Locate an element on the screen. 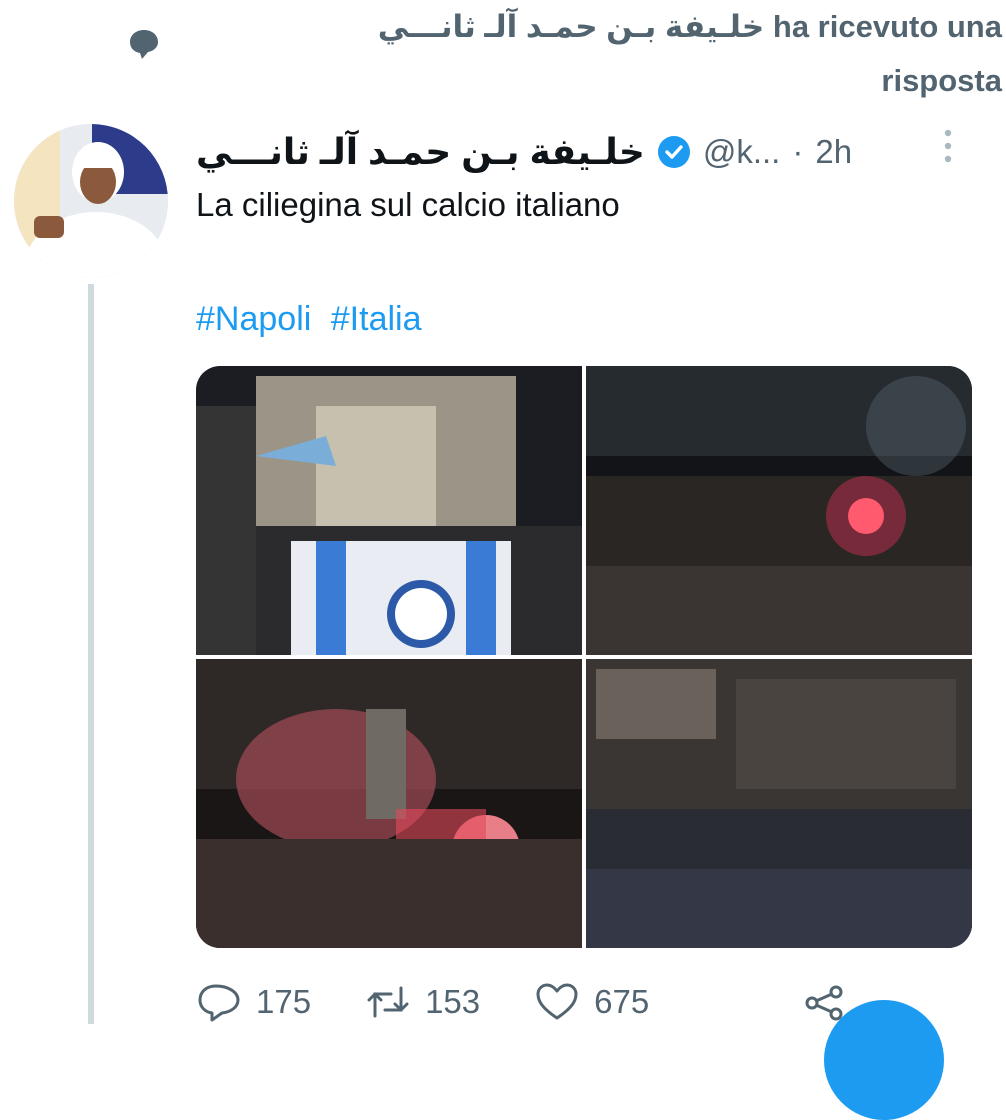 The width and height of the screenshot is (1006, 1120). reply-button: 175 is located at coordinates (253, 1002).